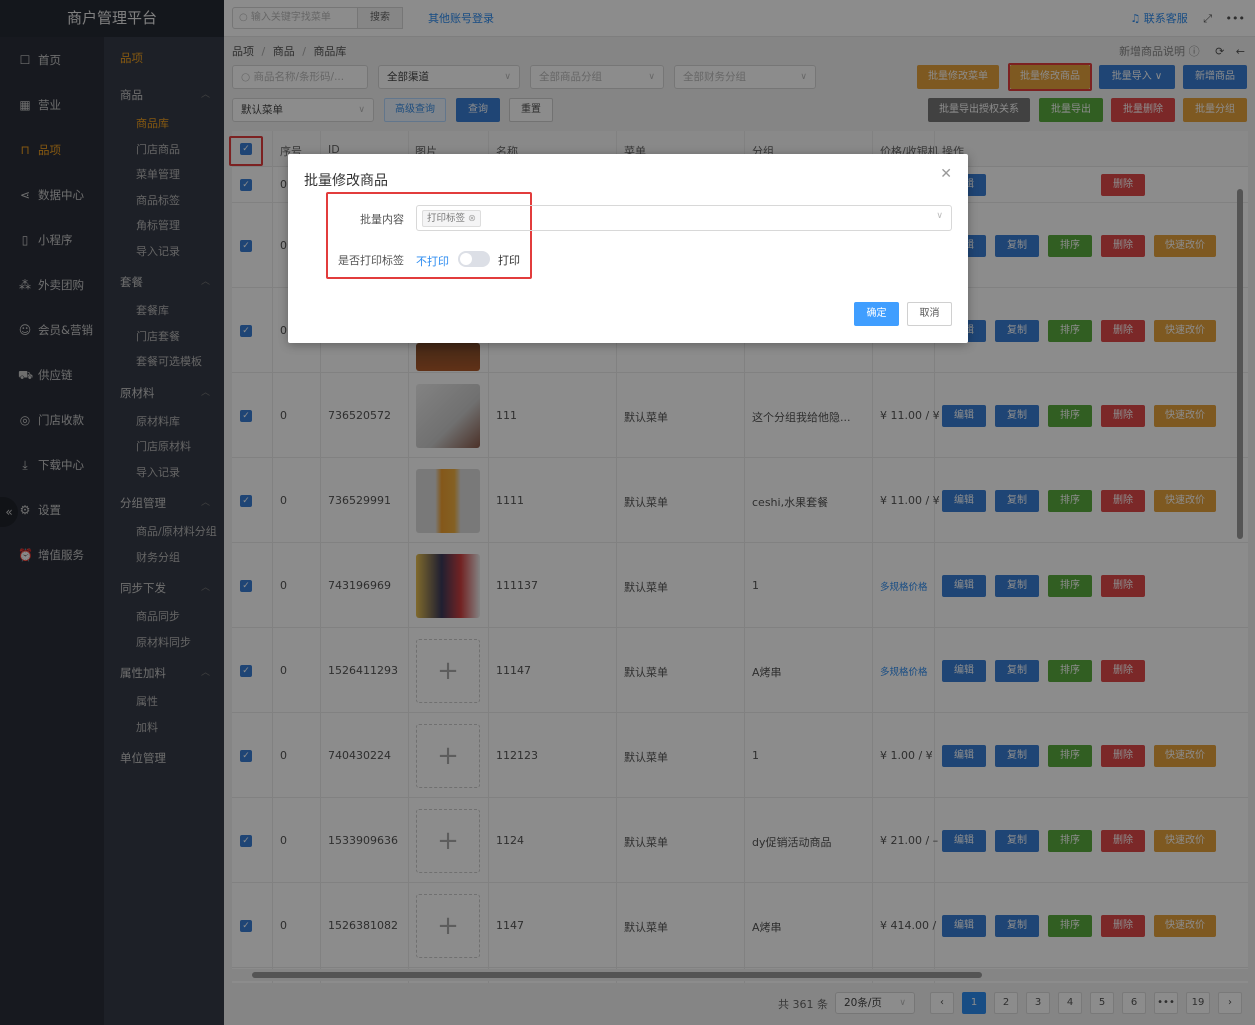 This screenshot has height=1025, width=1255. What do you see at coordinates (371, 260) in the screenshot?
I see `print-label-question: 是否打印标签` at bounding box center [371, 260].